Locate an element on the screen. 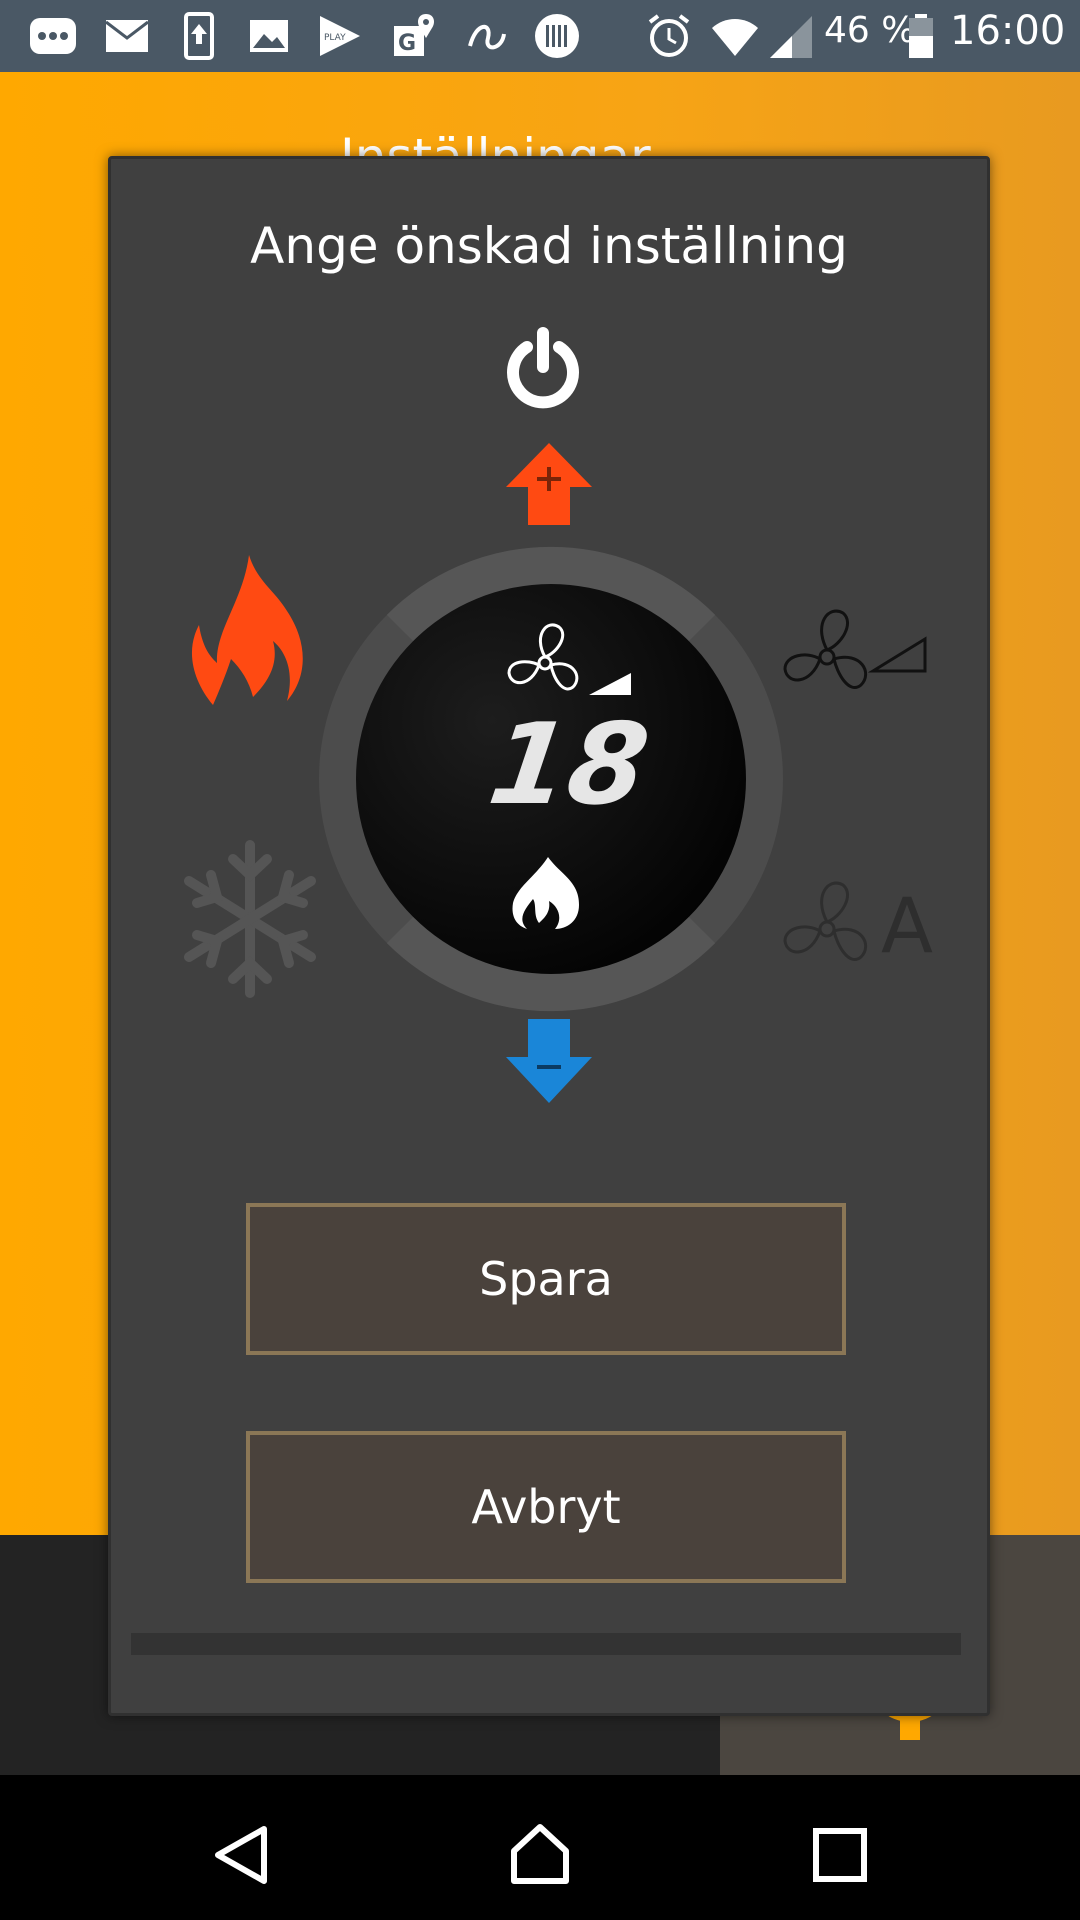 This screenshot has height=1920, width=1080. plus-arrow-up-icon is located at coordinates (549, 484).